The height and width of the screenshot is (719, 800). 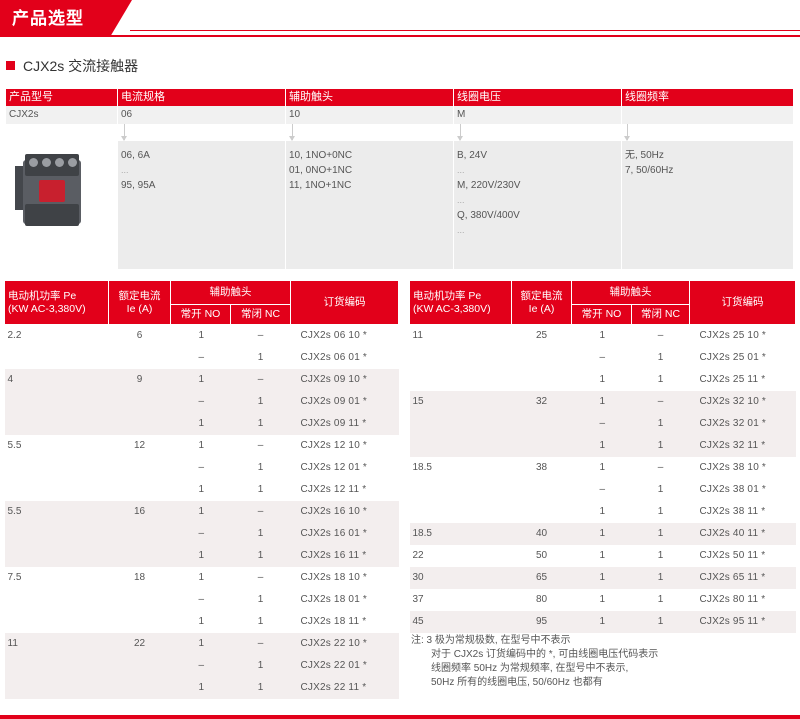 I want to click on cell-current: 12, so click(x=139, y=445).